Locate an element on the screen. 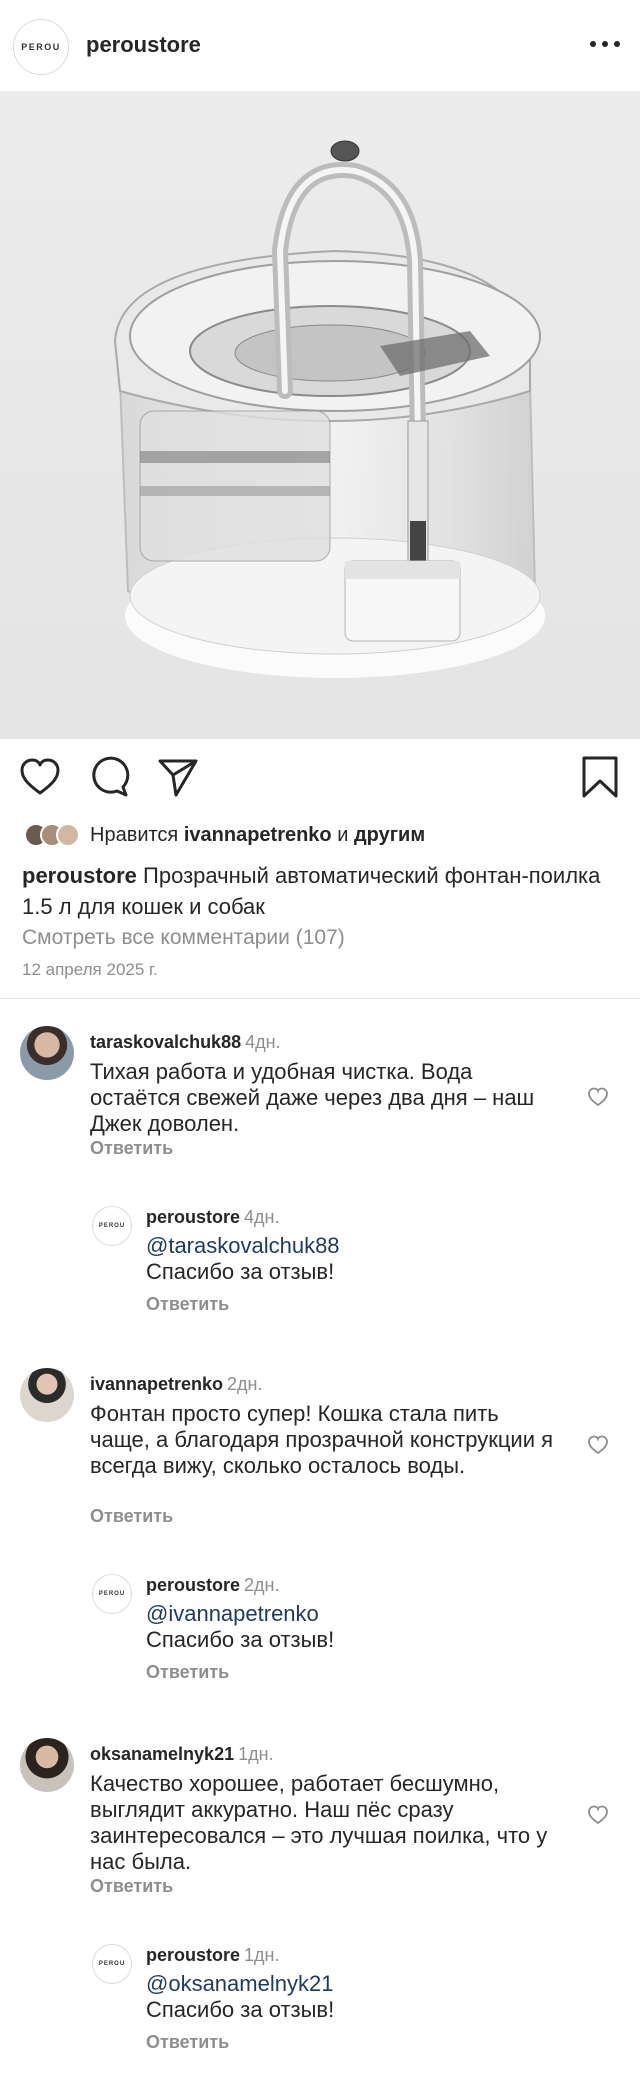 Image resolution: width=640 pixels, height=2073 pixels. comment-time: 4дн. is located at coordinates (263, 1042).